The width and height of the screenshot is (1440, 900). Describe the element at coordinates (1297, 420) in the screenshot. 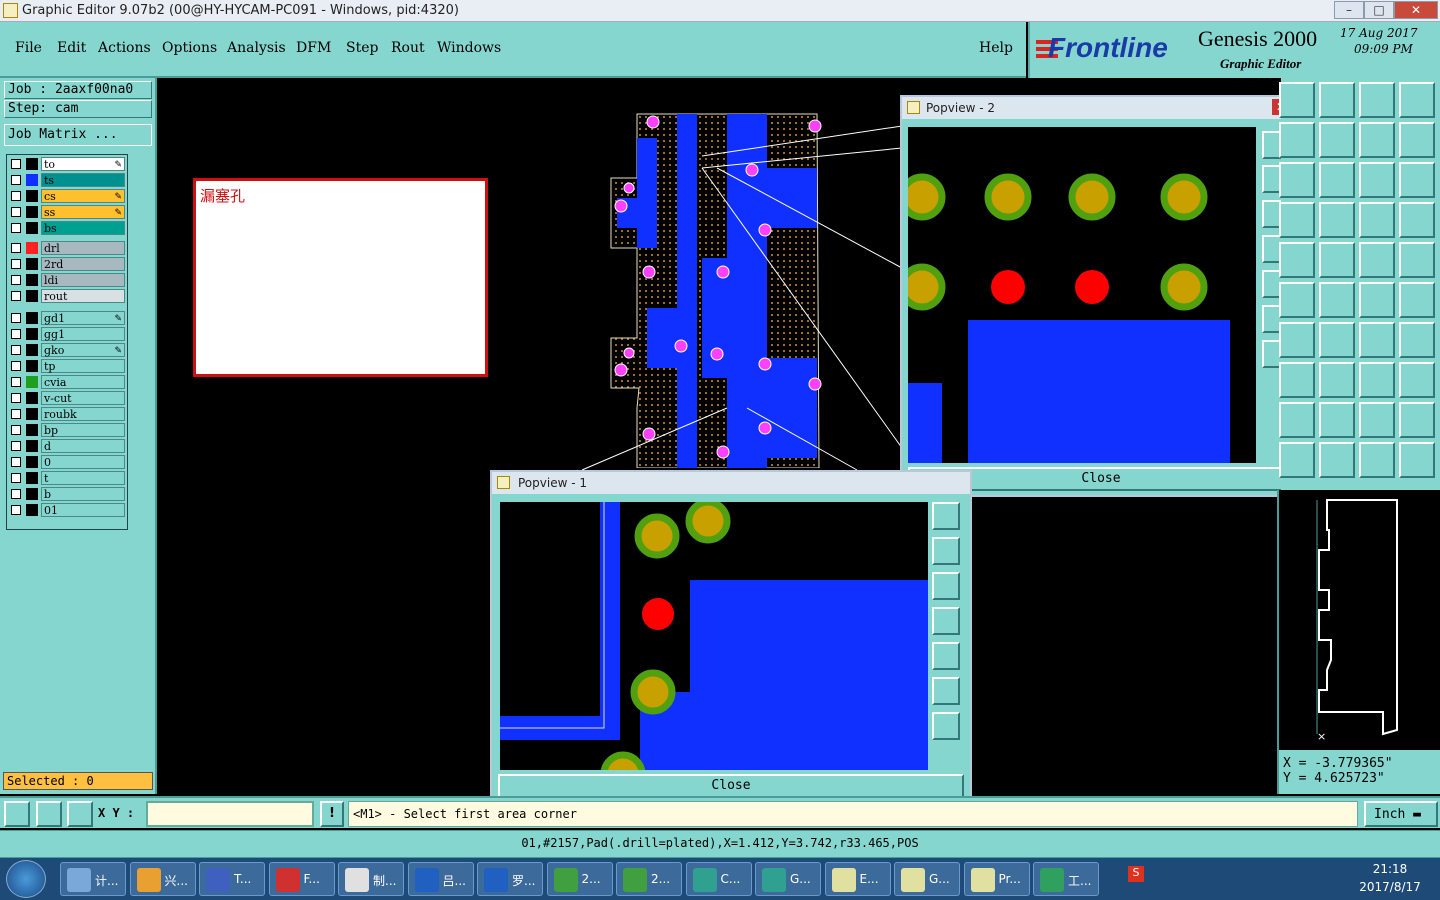

I see `surface-icon` at that location.